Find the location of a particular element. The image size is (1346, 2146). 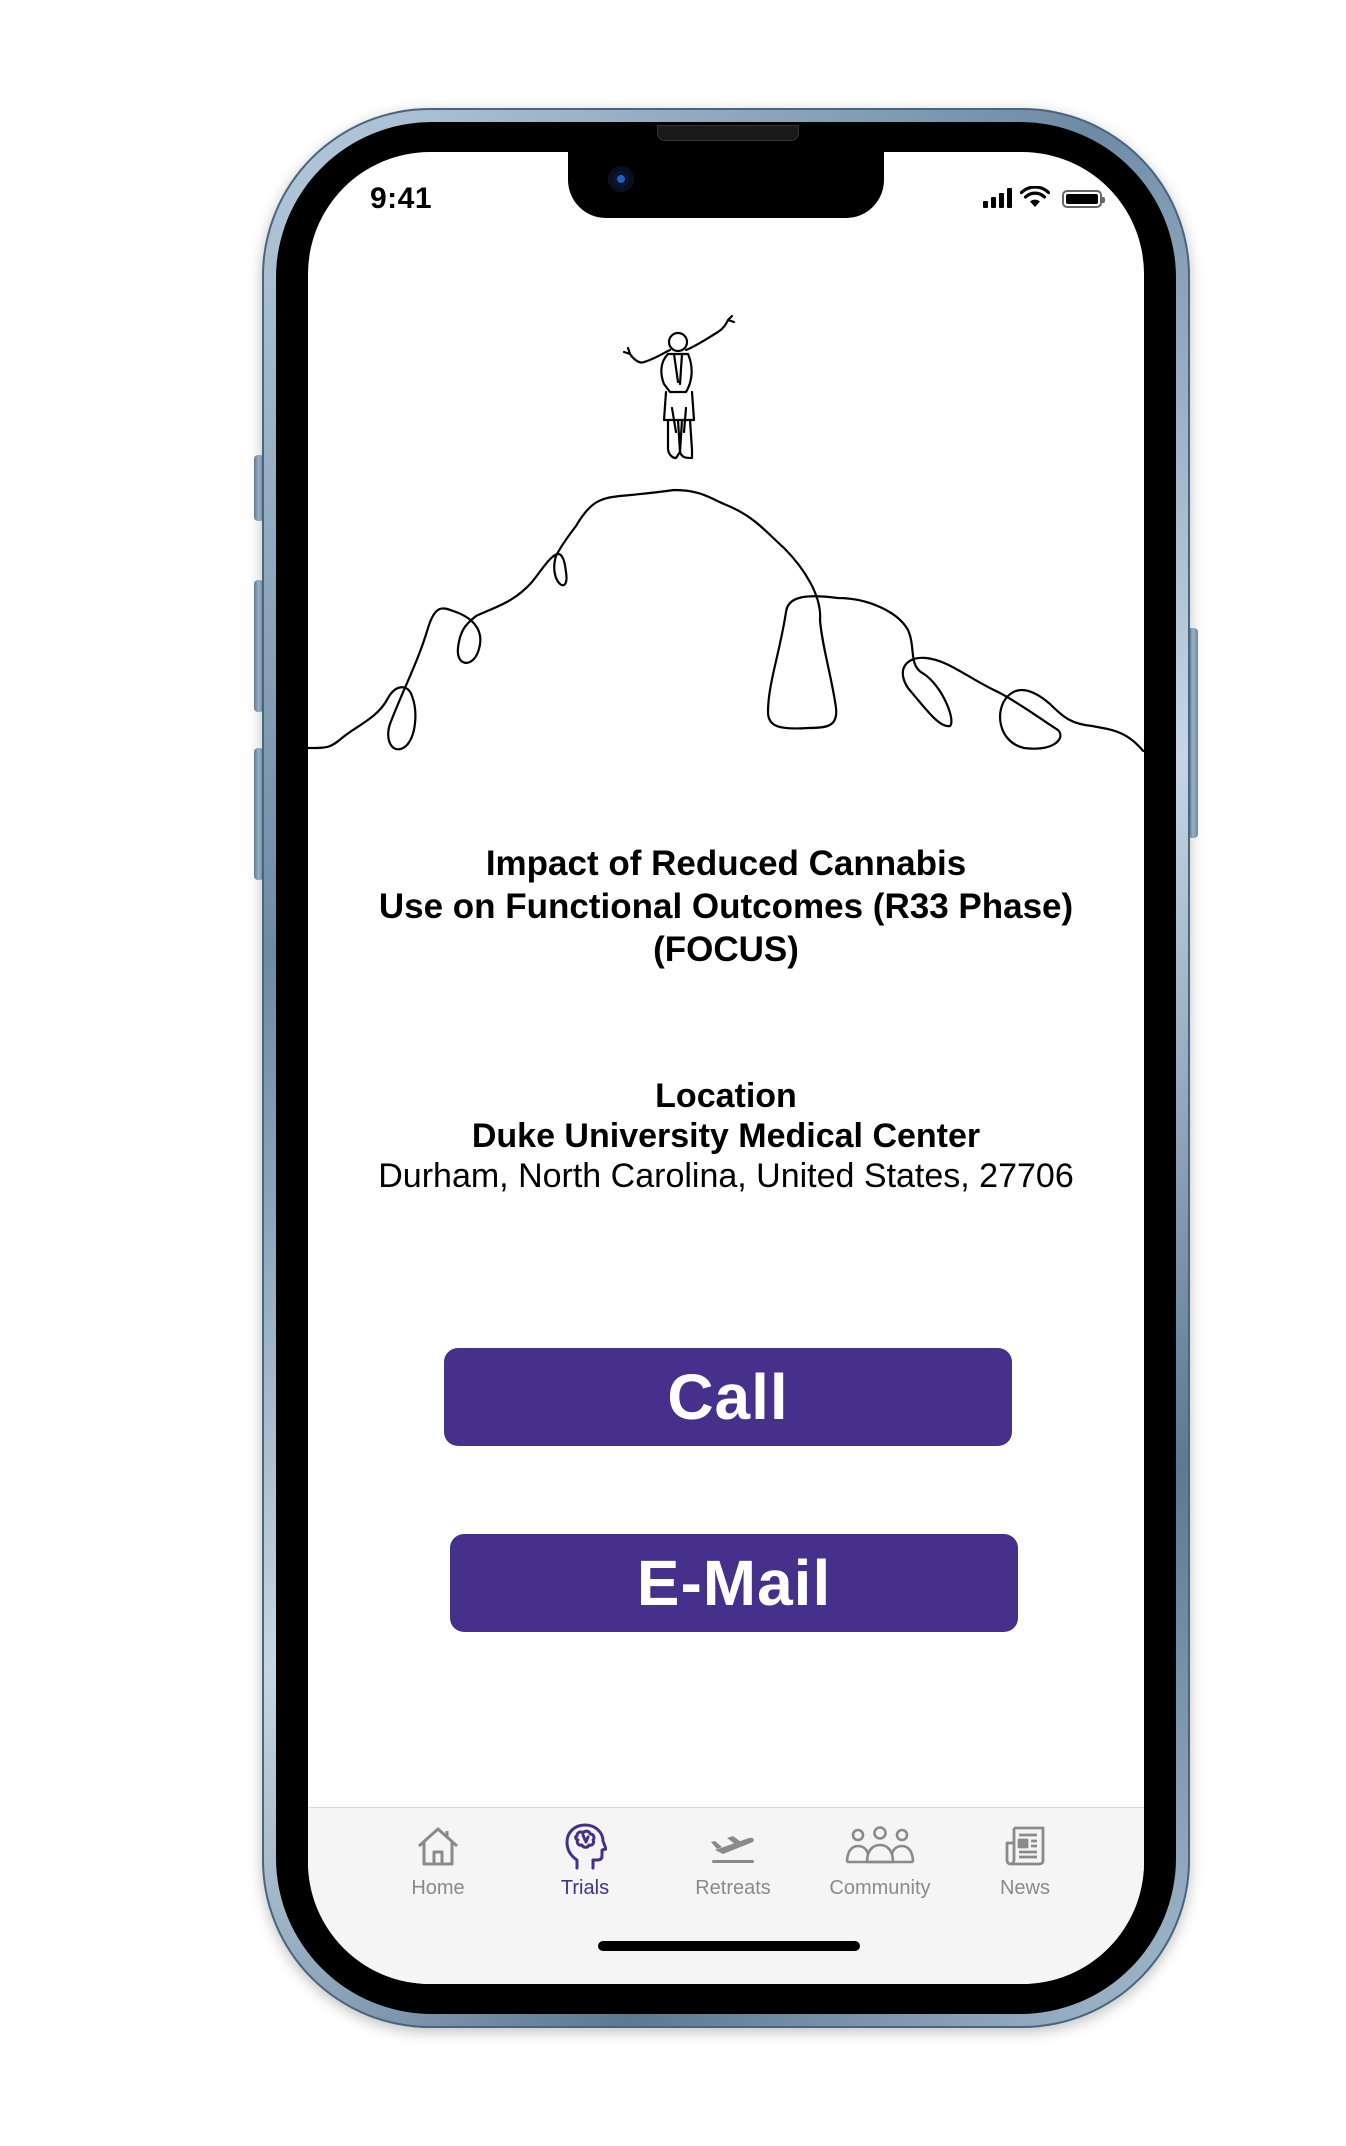

speaker-grill is located at coordinates (728, 133).